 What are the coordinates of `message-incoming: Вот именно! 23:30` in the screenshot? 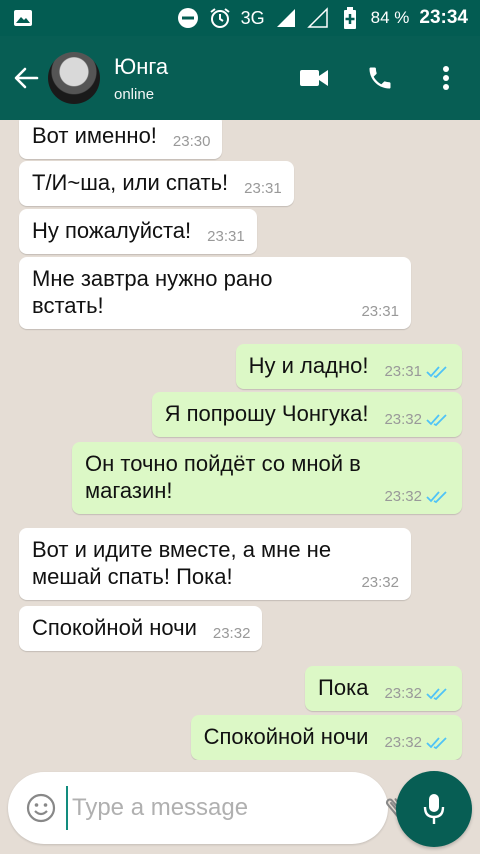 It's located at (121, 140).